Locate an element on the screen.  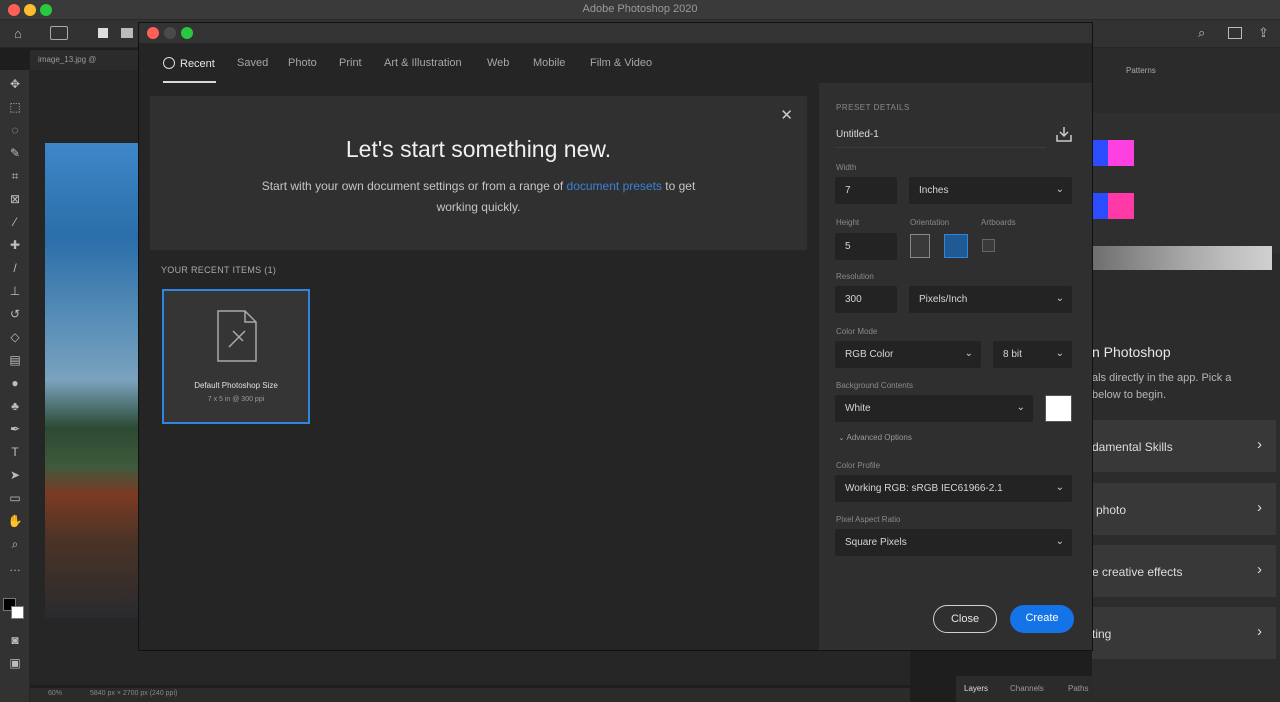
color-mode-select: RGB Color ⌄ is located at coordinates (908, 354).